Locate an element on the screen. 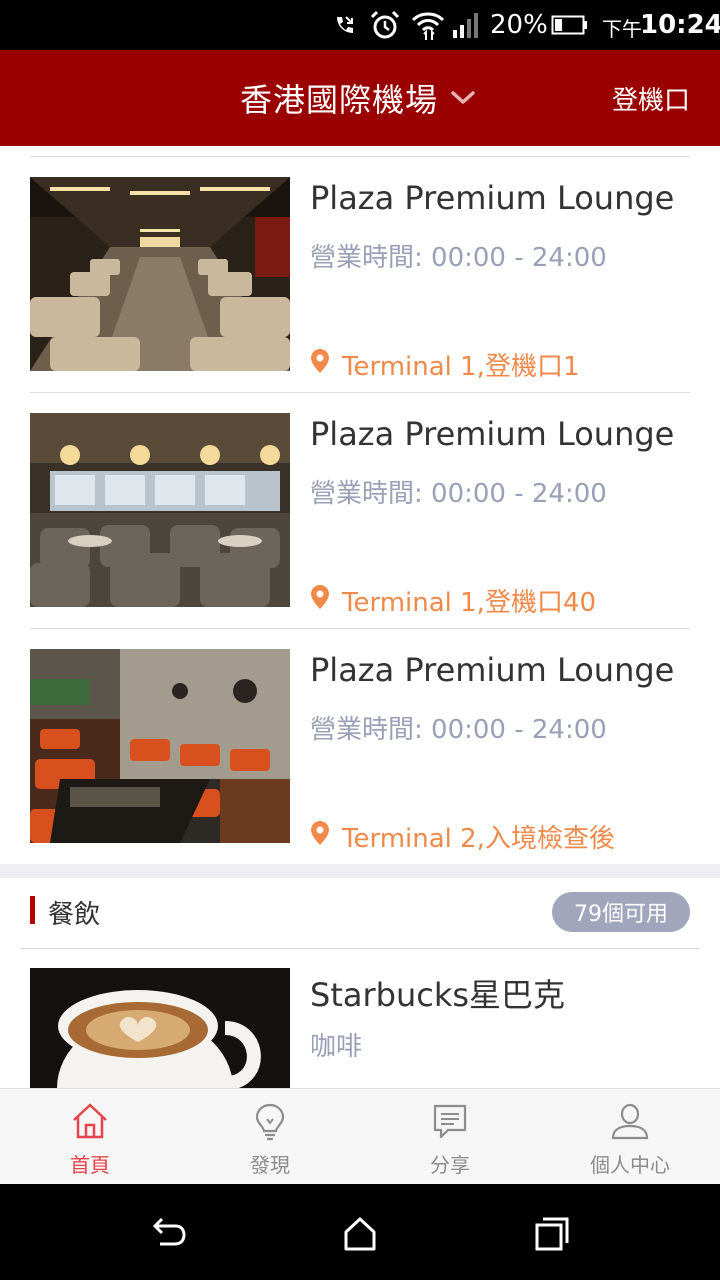  section-accent-bar is located at coordinates (32, 910).